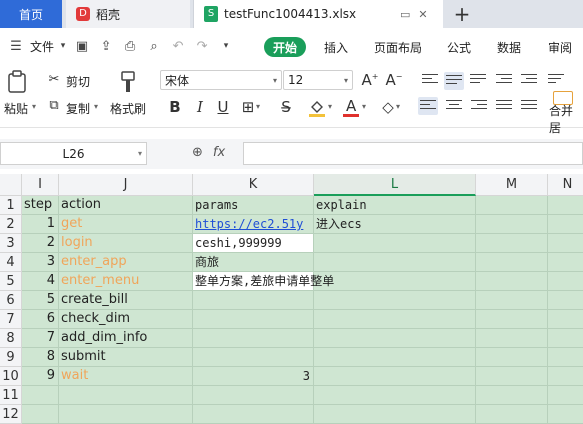  I want to click on row-header: 4, so click(11, 262).